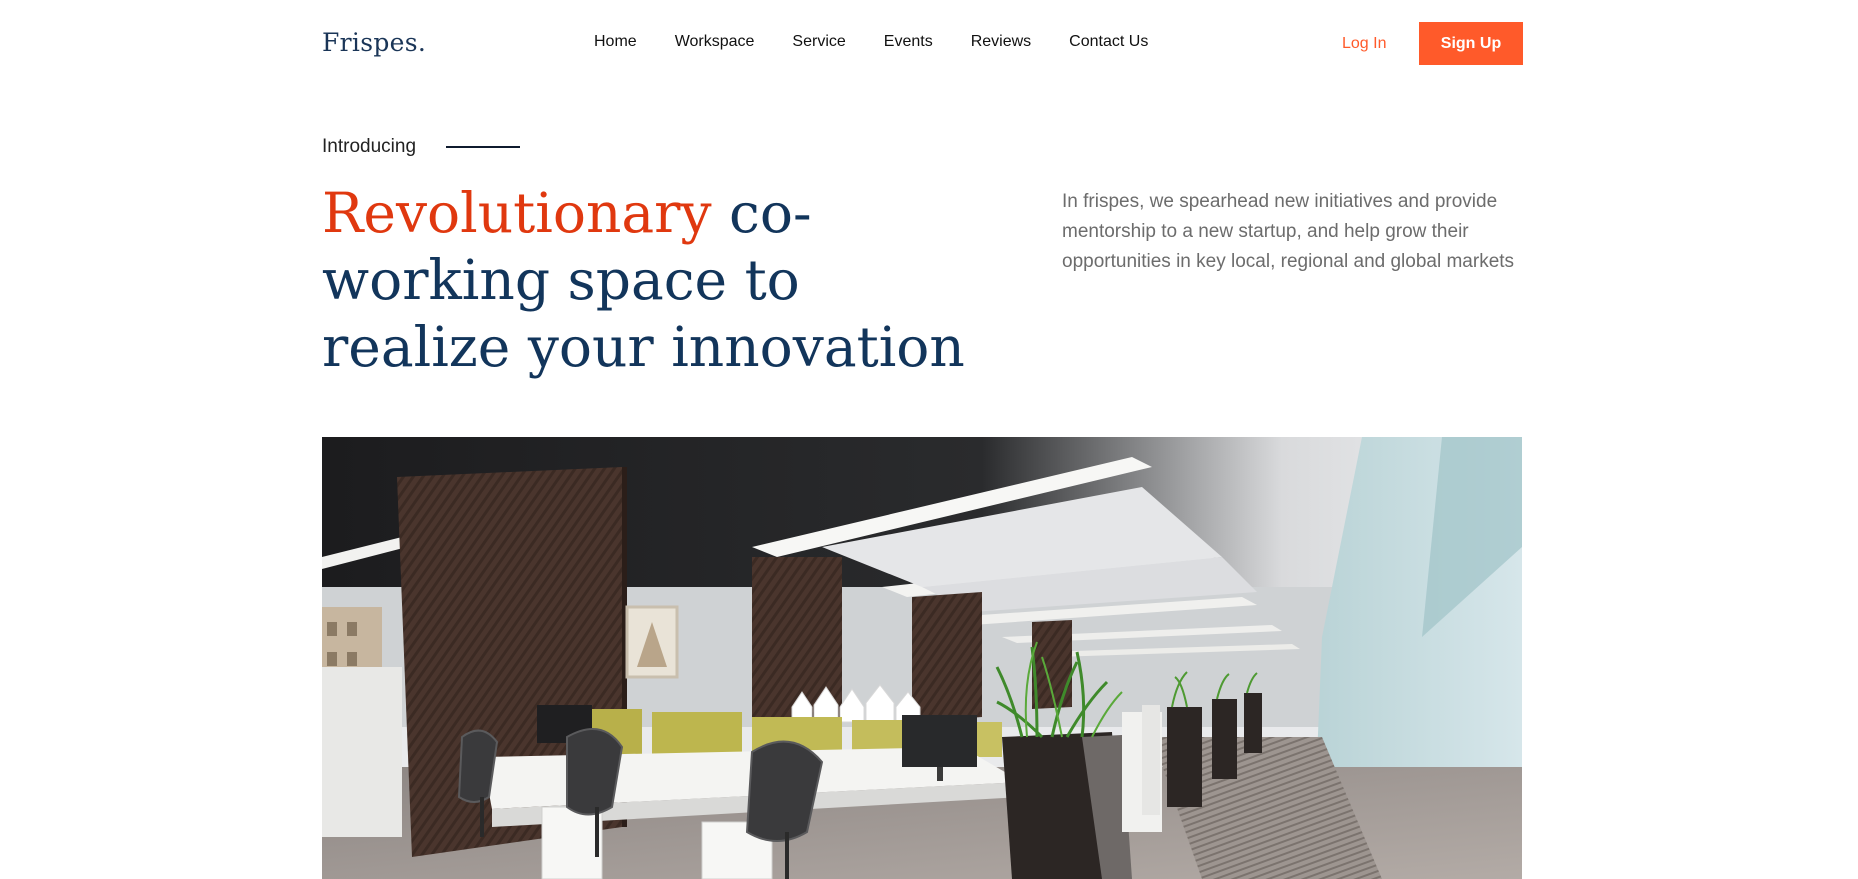 The width and height of the screenshot is (1858, 879). Describe the element at coordinates (374, 42) in the screenshot. I see `brand-logo: Frispes.` at that location.